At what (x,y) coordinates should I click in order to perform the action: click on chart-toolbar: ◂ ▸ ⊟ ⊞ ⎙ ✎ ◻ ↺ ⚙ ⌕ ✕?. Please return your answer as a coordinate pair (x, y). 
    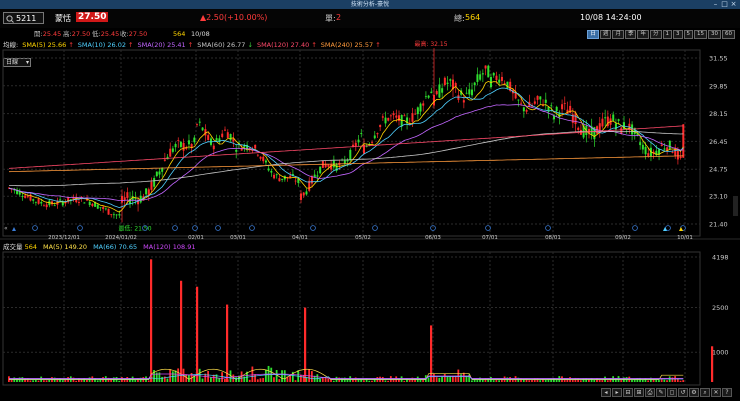
    Looking at the image, I should click on (666, 393).